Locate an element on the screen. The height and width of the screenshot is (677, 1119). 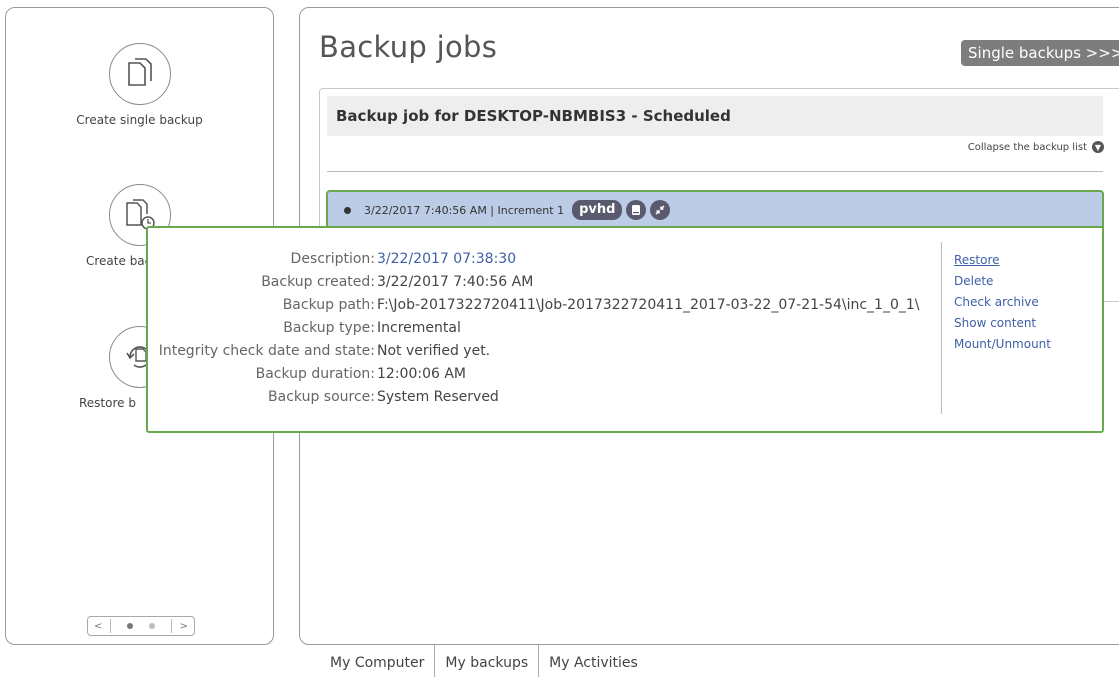
detail-key: Backup duration: is located at coordinates (315, 374).